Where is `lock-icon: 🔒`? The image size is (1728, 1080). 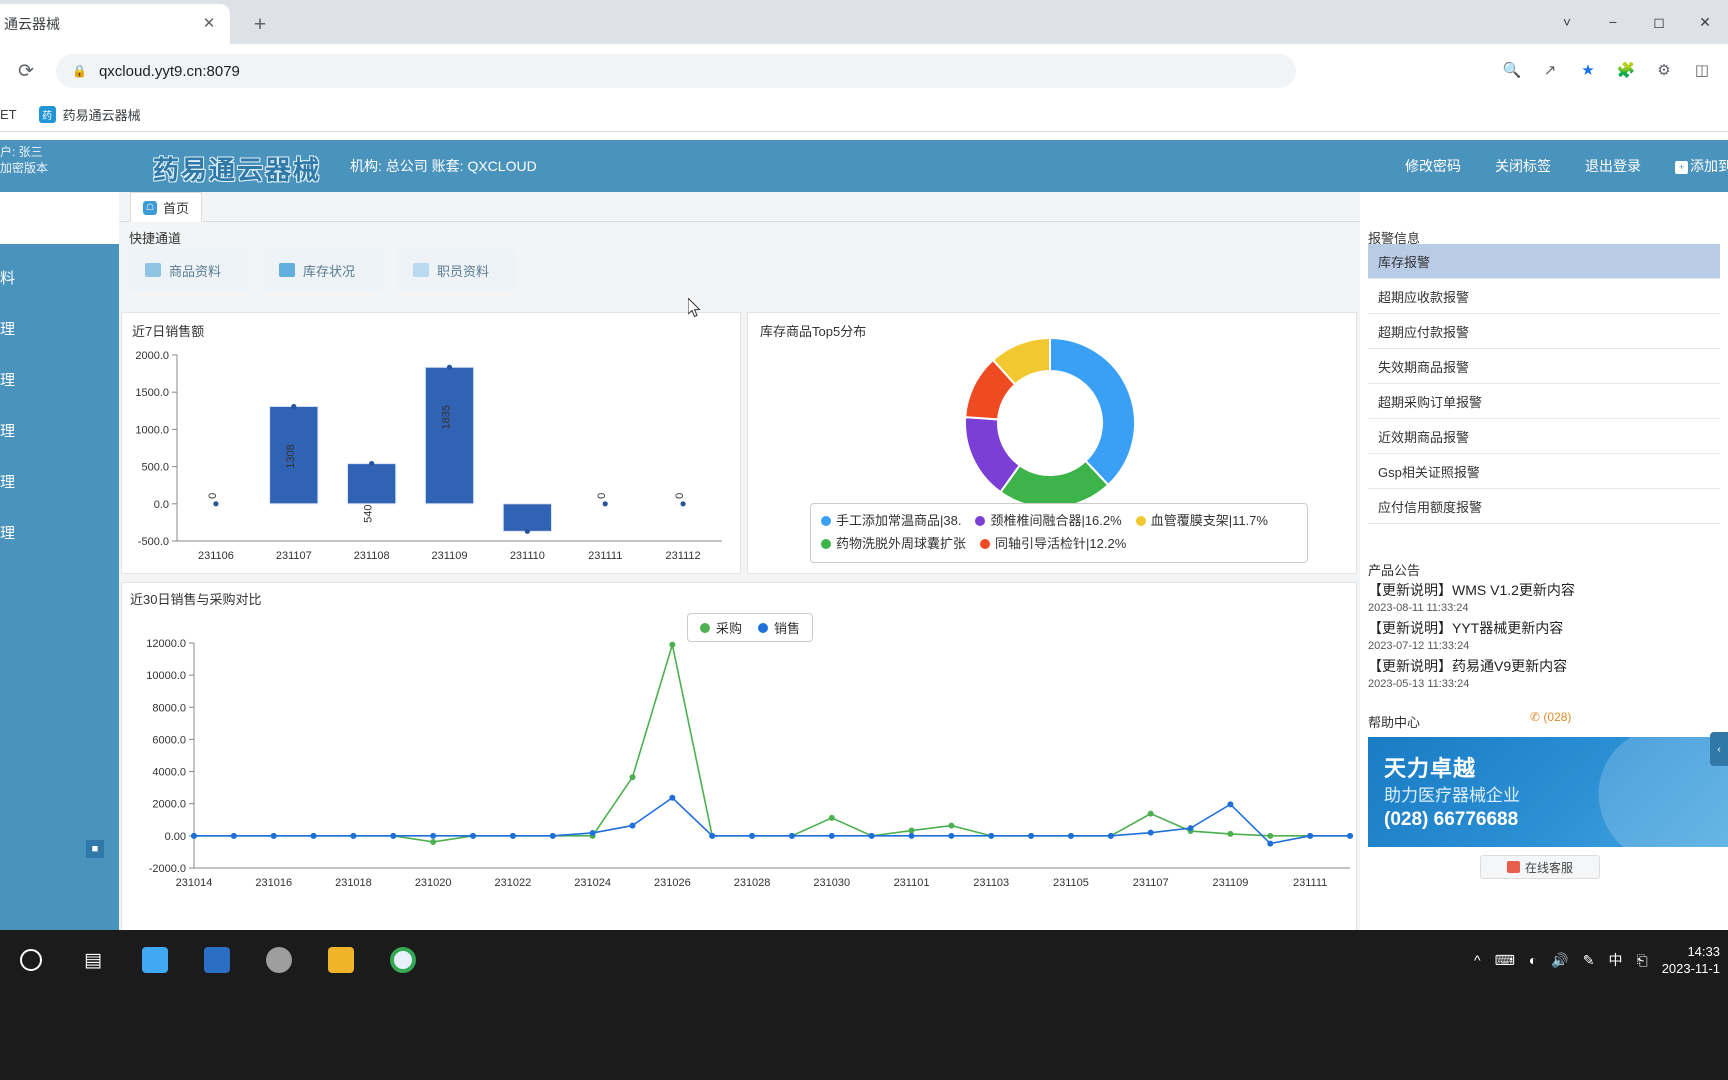 lock-icon: 🔒 is located at coordinates (79, 71).